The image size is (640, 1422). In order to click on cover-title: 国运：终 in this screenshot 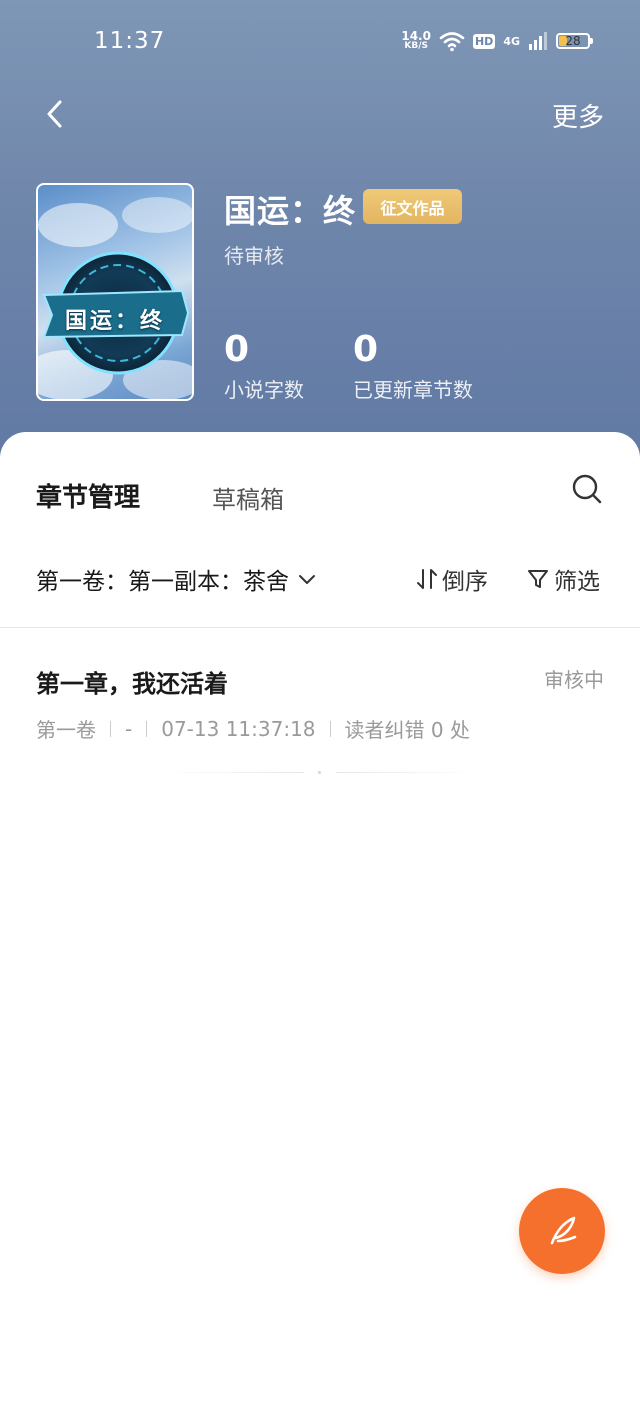, I will do `click(114, 321)`.